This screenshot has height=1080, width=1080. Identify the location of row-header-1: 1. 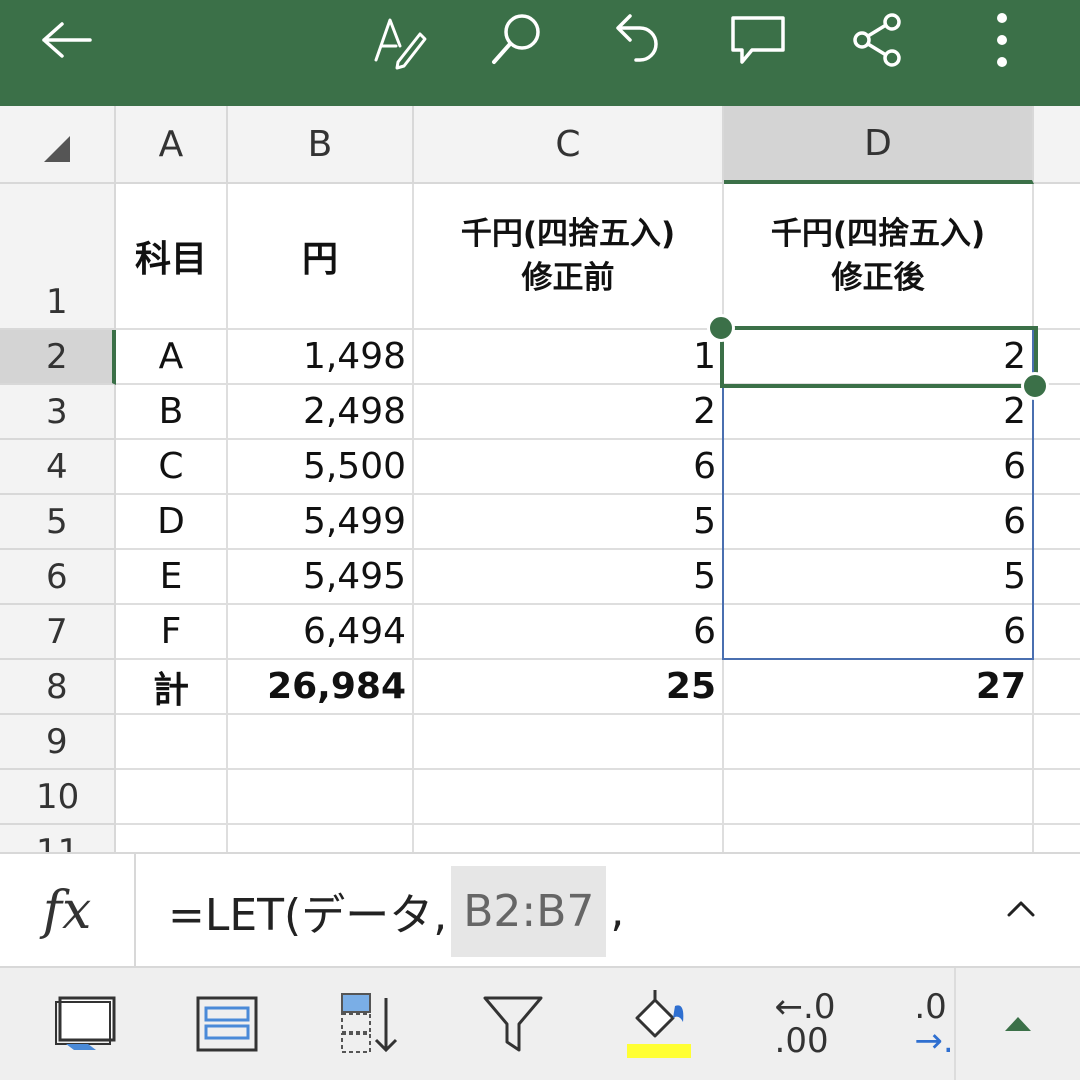
(58, 257).